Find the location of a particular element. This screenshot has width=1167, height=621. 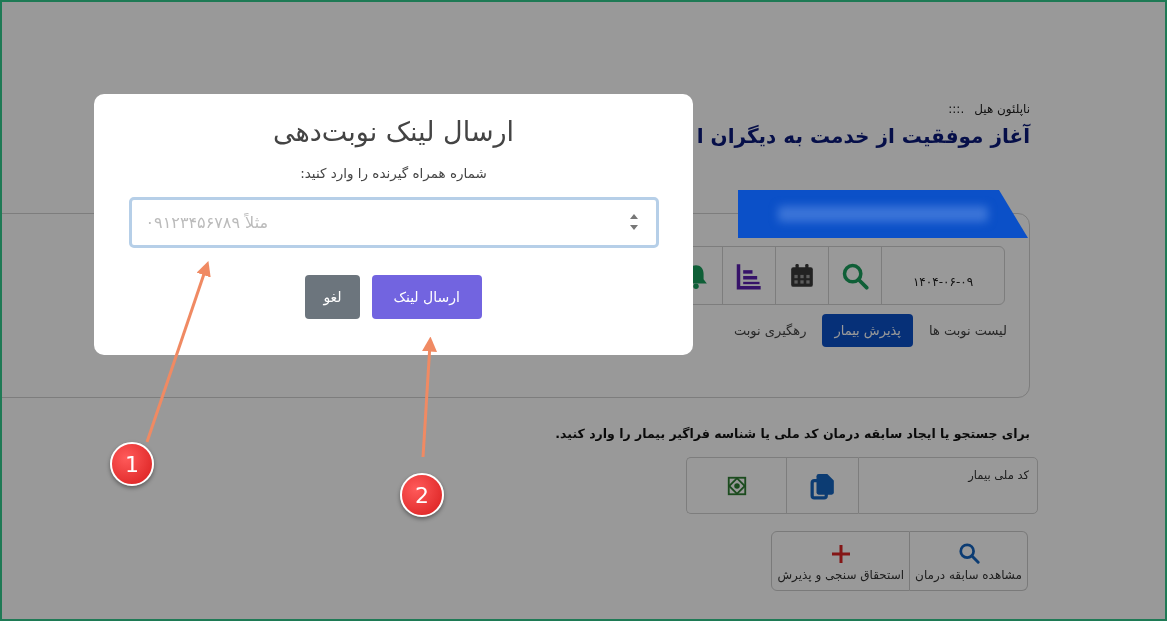

prompt-text: شماره همراه گیرنده را وارد کنید: is located at coordinates (393, 173).